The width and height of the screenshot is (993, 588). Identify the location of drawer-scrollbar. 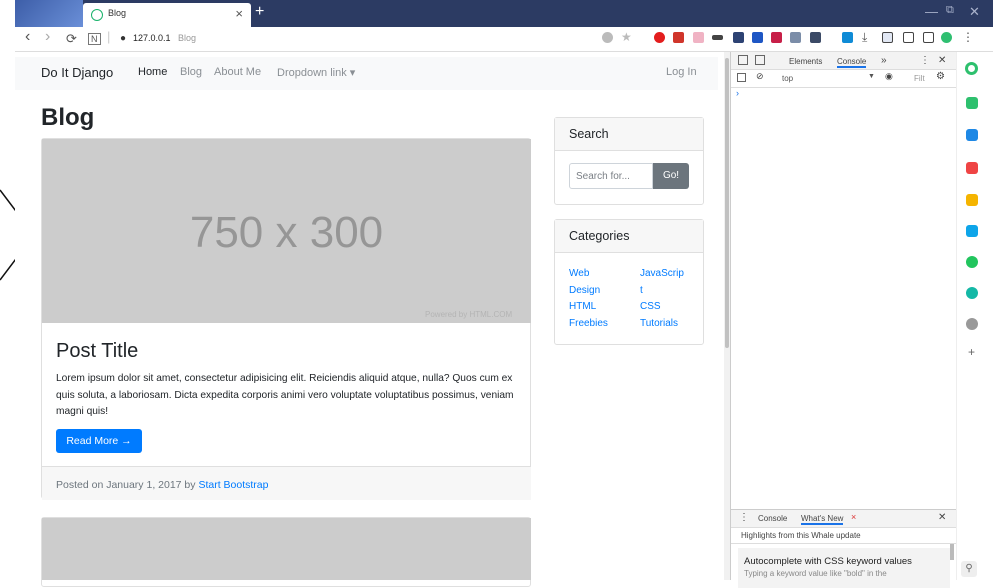
(952, 552).